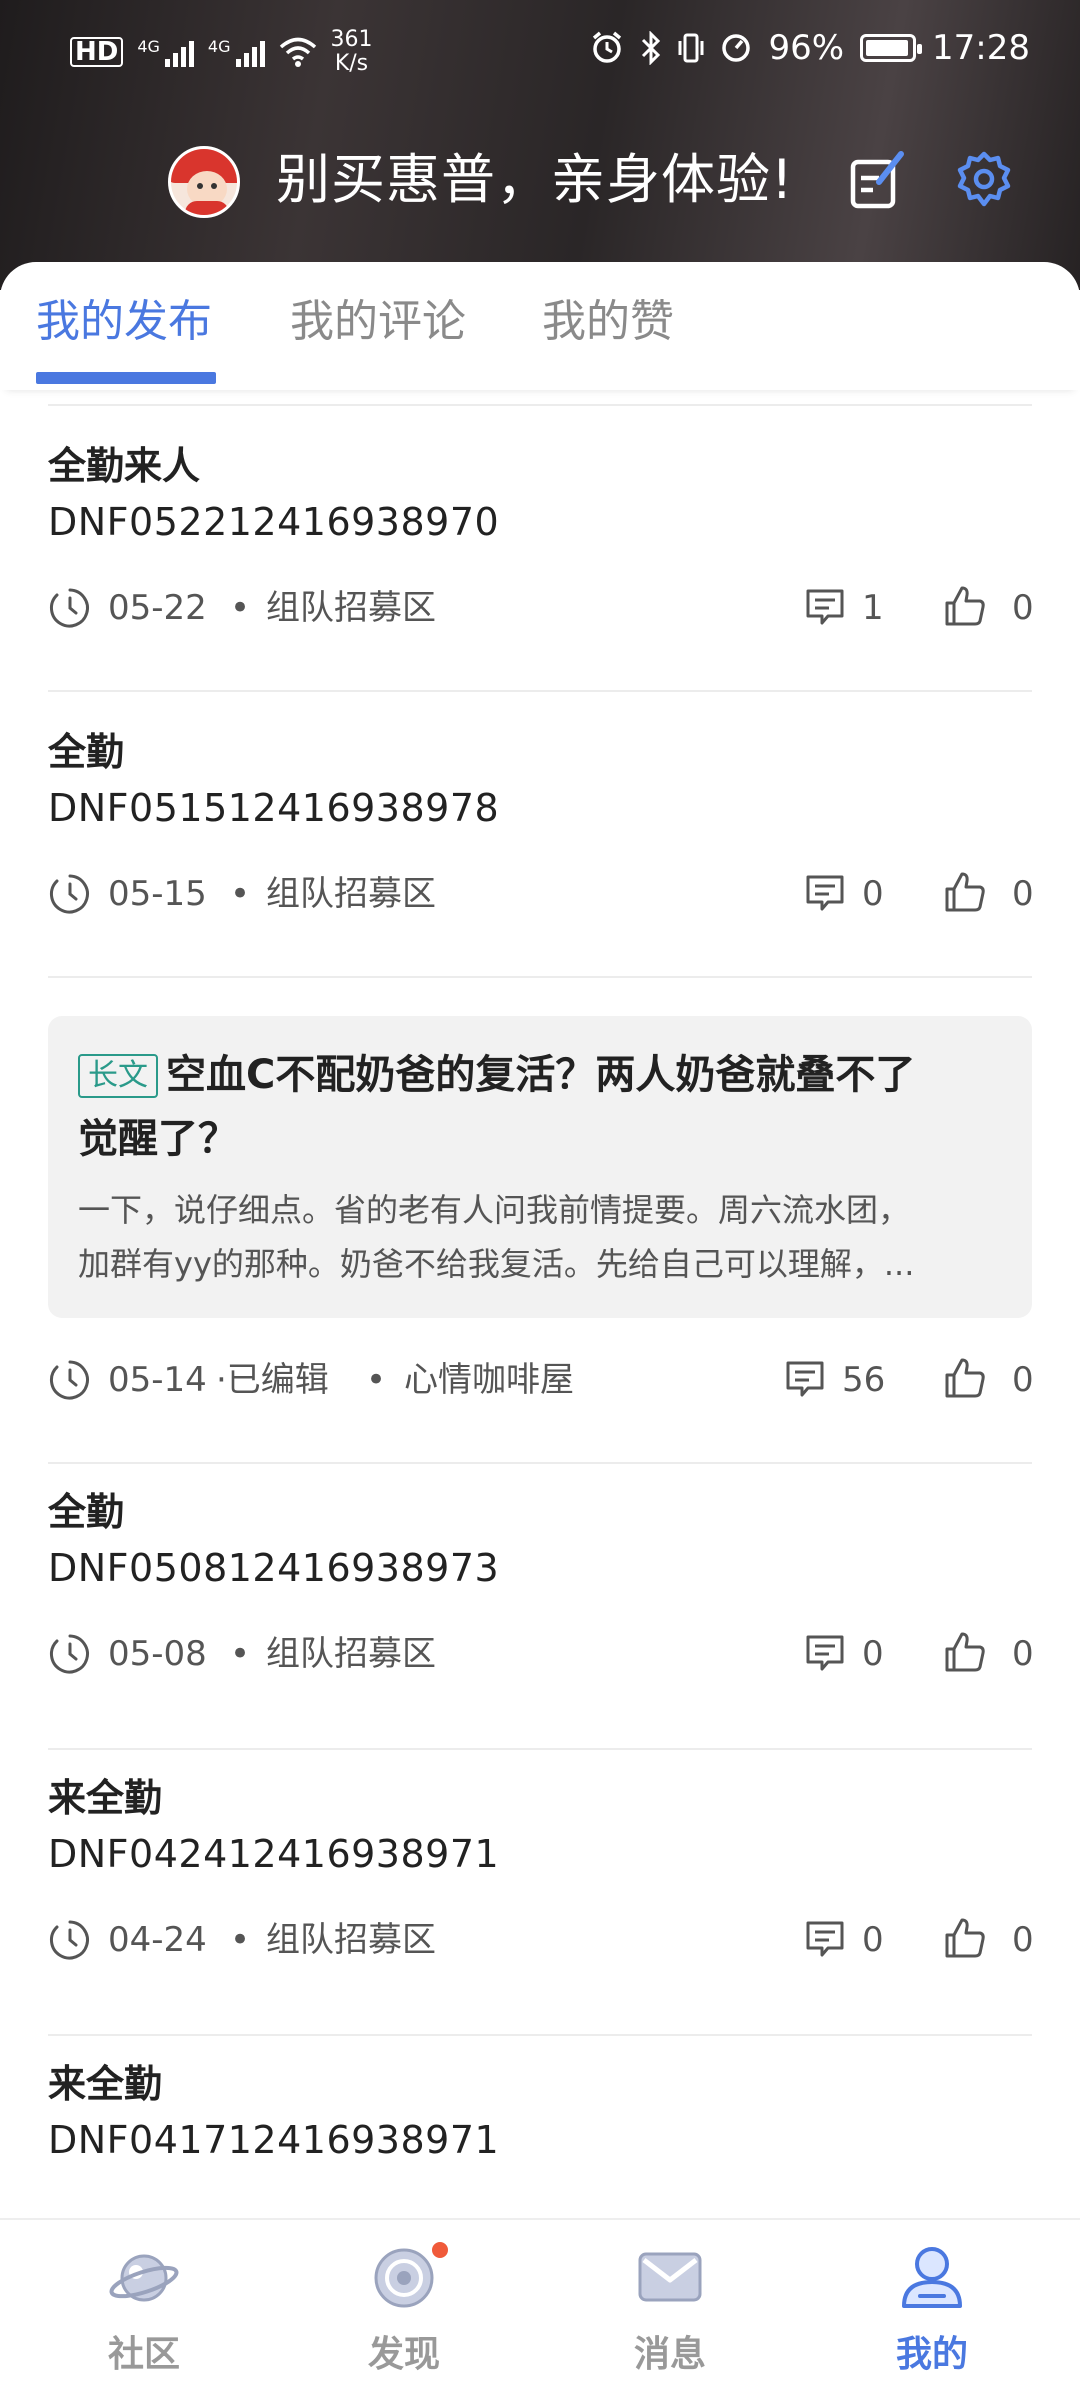 The height and width of the screenshot is (2400, 1080). What do you see at coordinates (541, 608) in the screenshot?
I see `post-meta: 05-22 • 组队招募区 1 0` at bounding box center [541, 608].